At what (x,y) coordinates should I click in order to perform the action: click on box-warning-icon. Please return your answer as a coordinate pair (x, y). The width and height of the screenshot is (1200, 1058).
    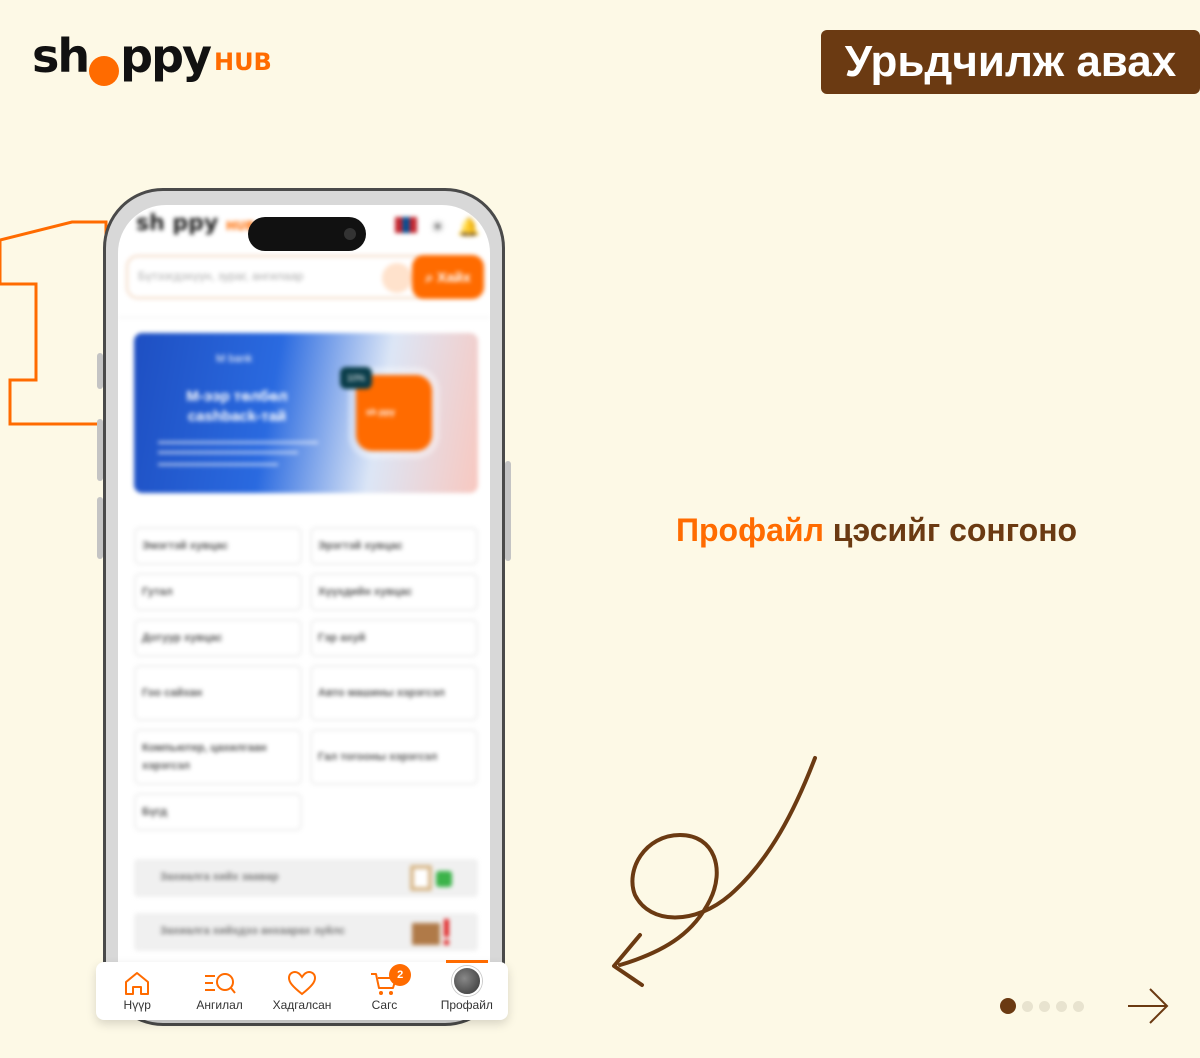
    Looking at the image, I should click on (430, 932).